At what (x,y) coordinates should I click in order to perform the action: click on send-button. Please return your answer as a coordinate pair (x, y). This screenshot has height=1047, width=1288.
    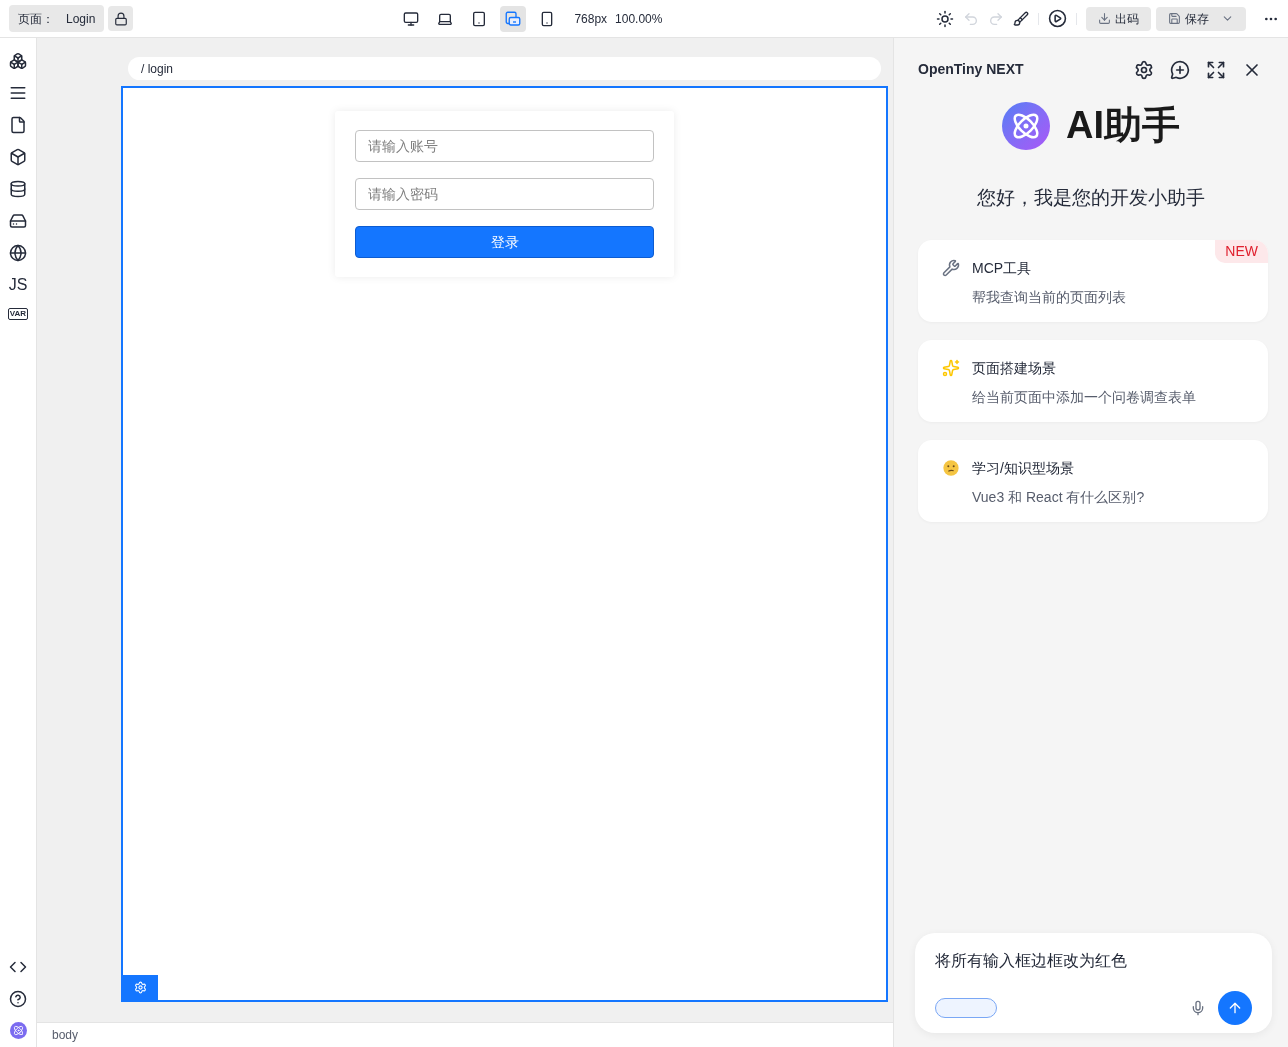
    Looking at the image, I should click on (1235, 1008).